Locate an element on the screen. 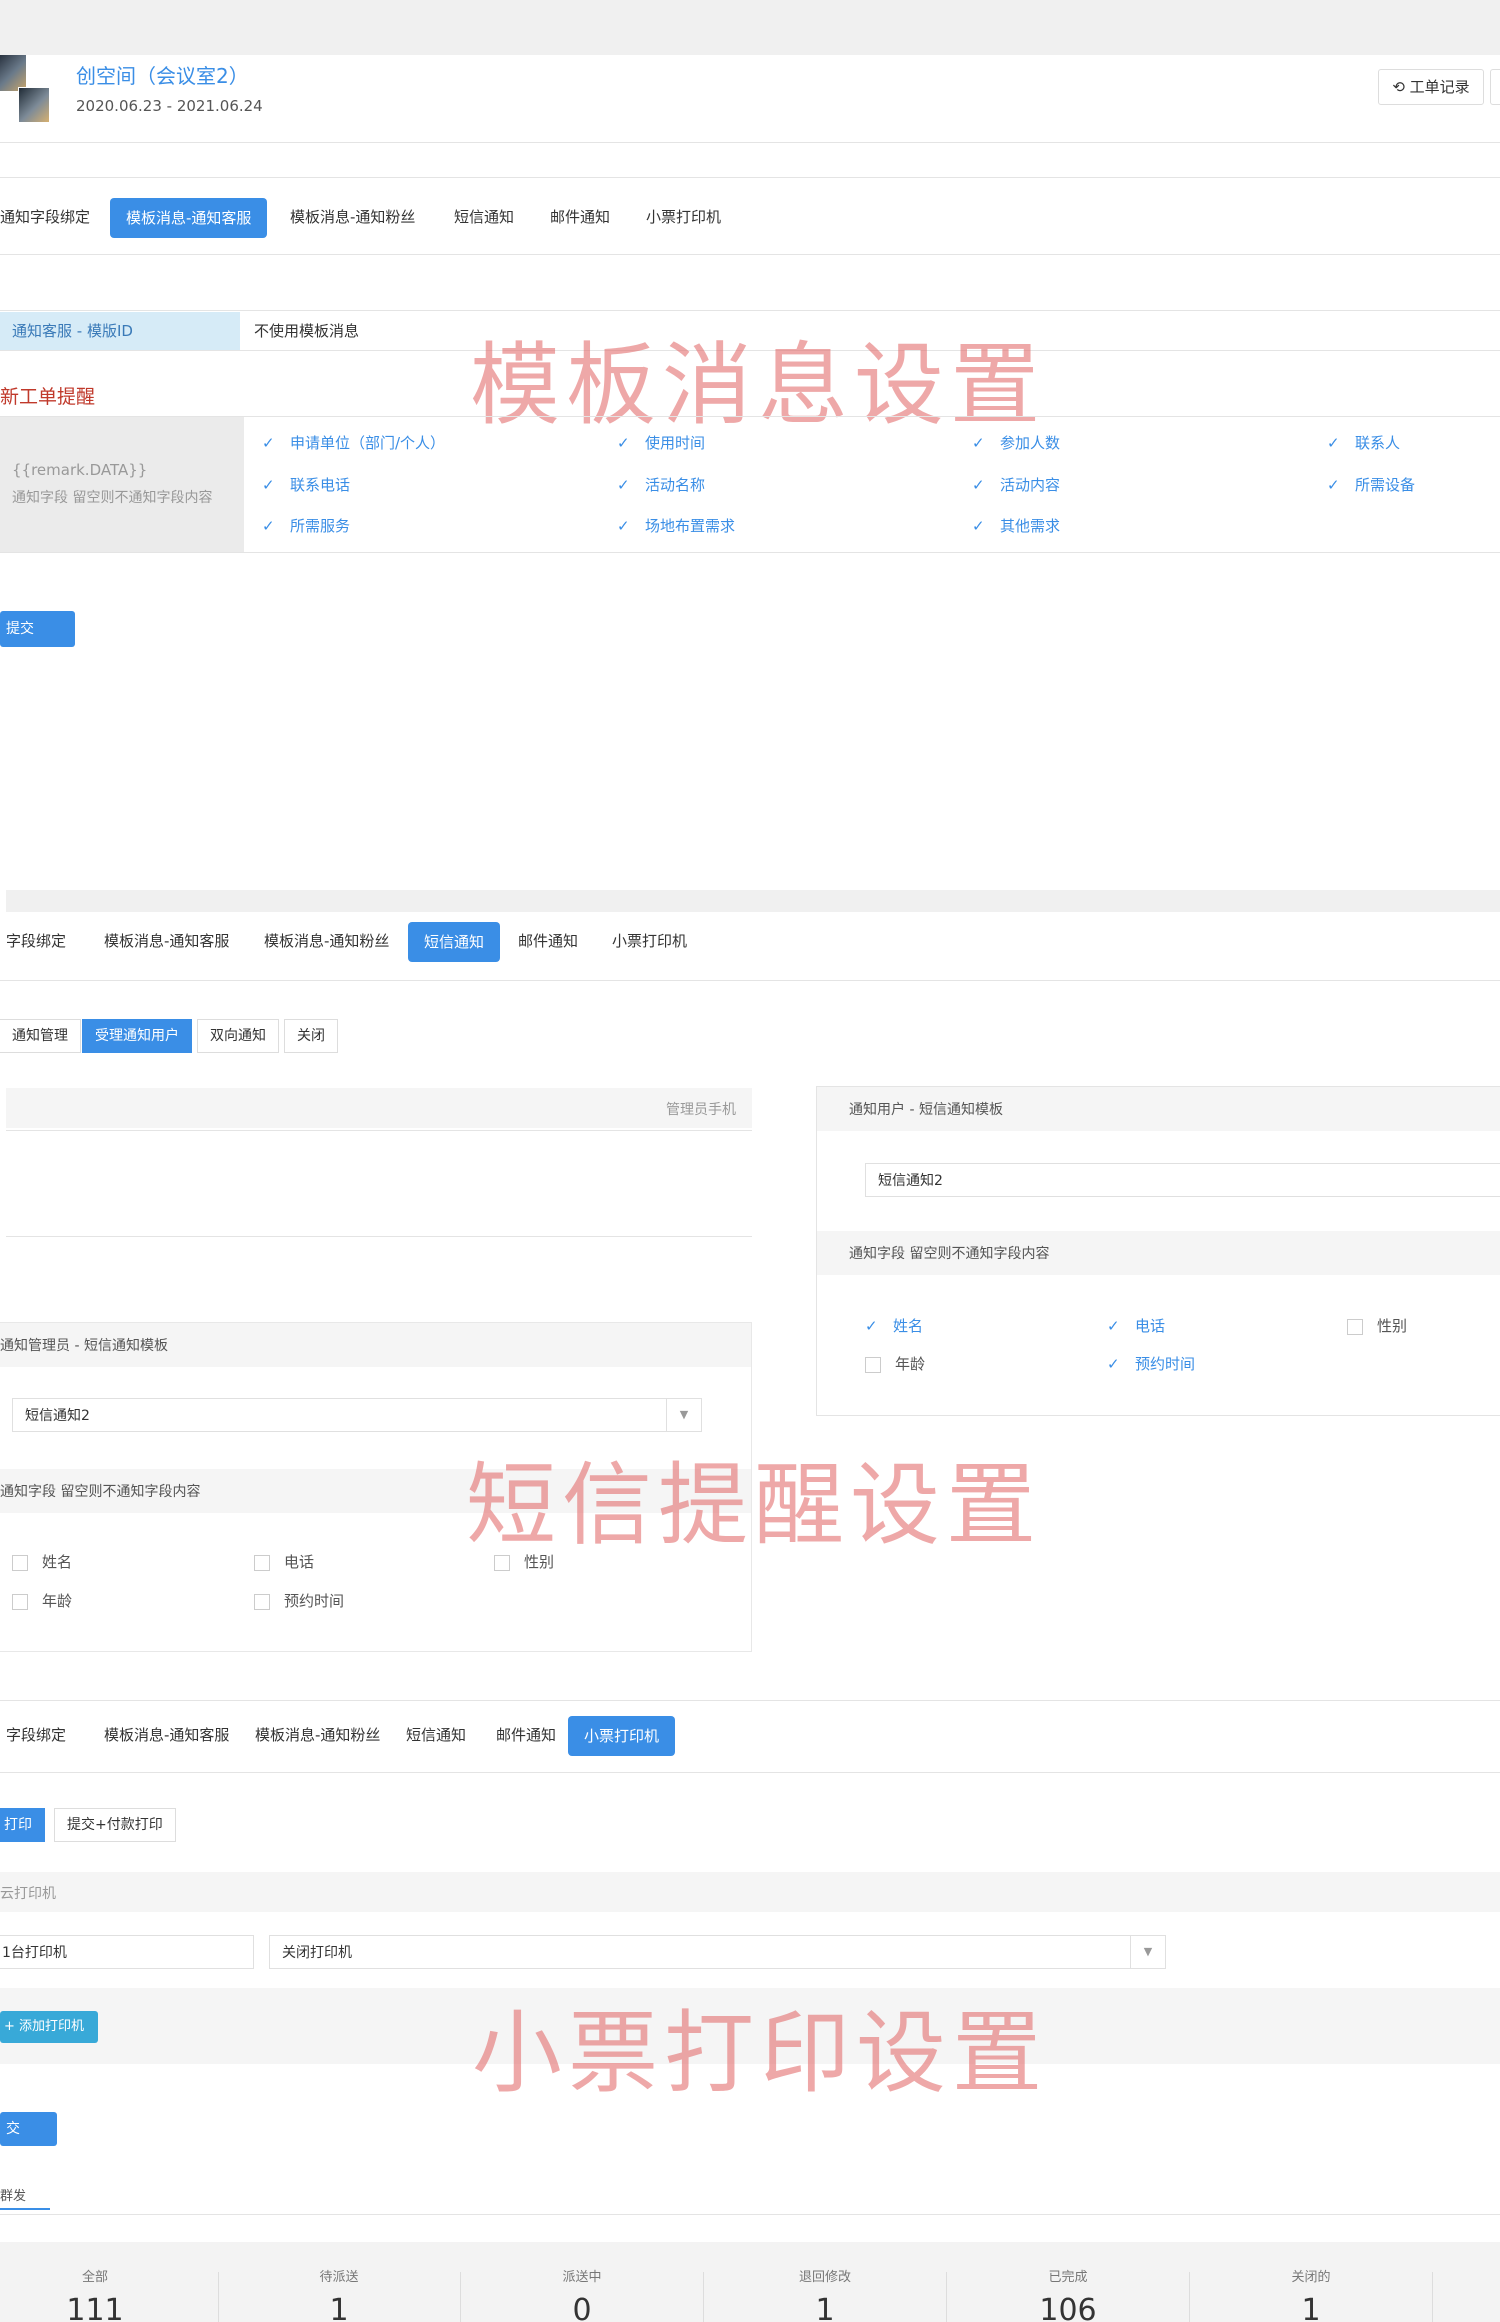 The height and width of the screenshot is (2322, 1500). watermark-sms: 短信提醒设置 is located at coordinates (754, 1505).